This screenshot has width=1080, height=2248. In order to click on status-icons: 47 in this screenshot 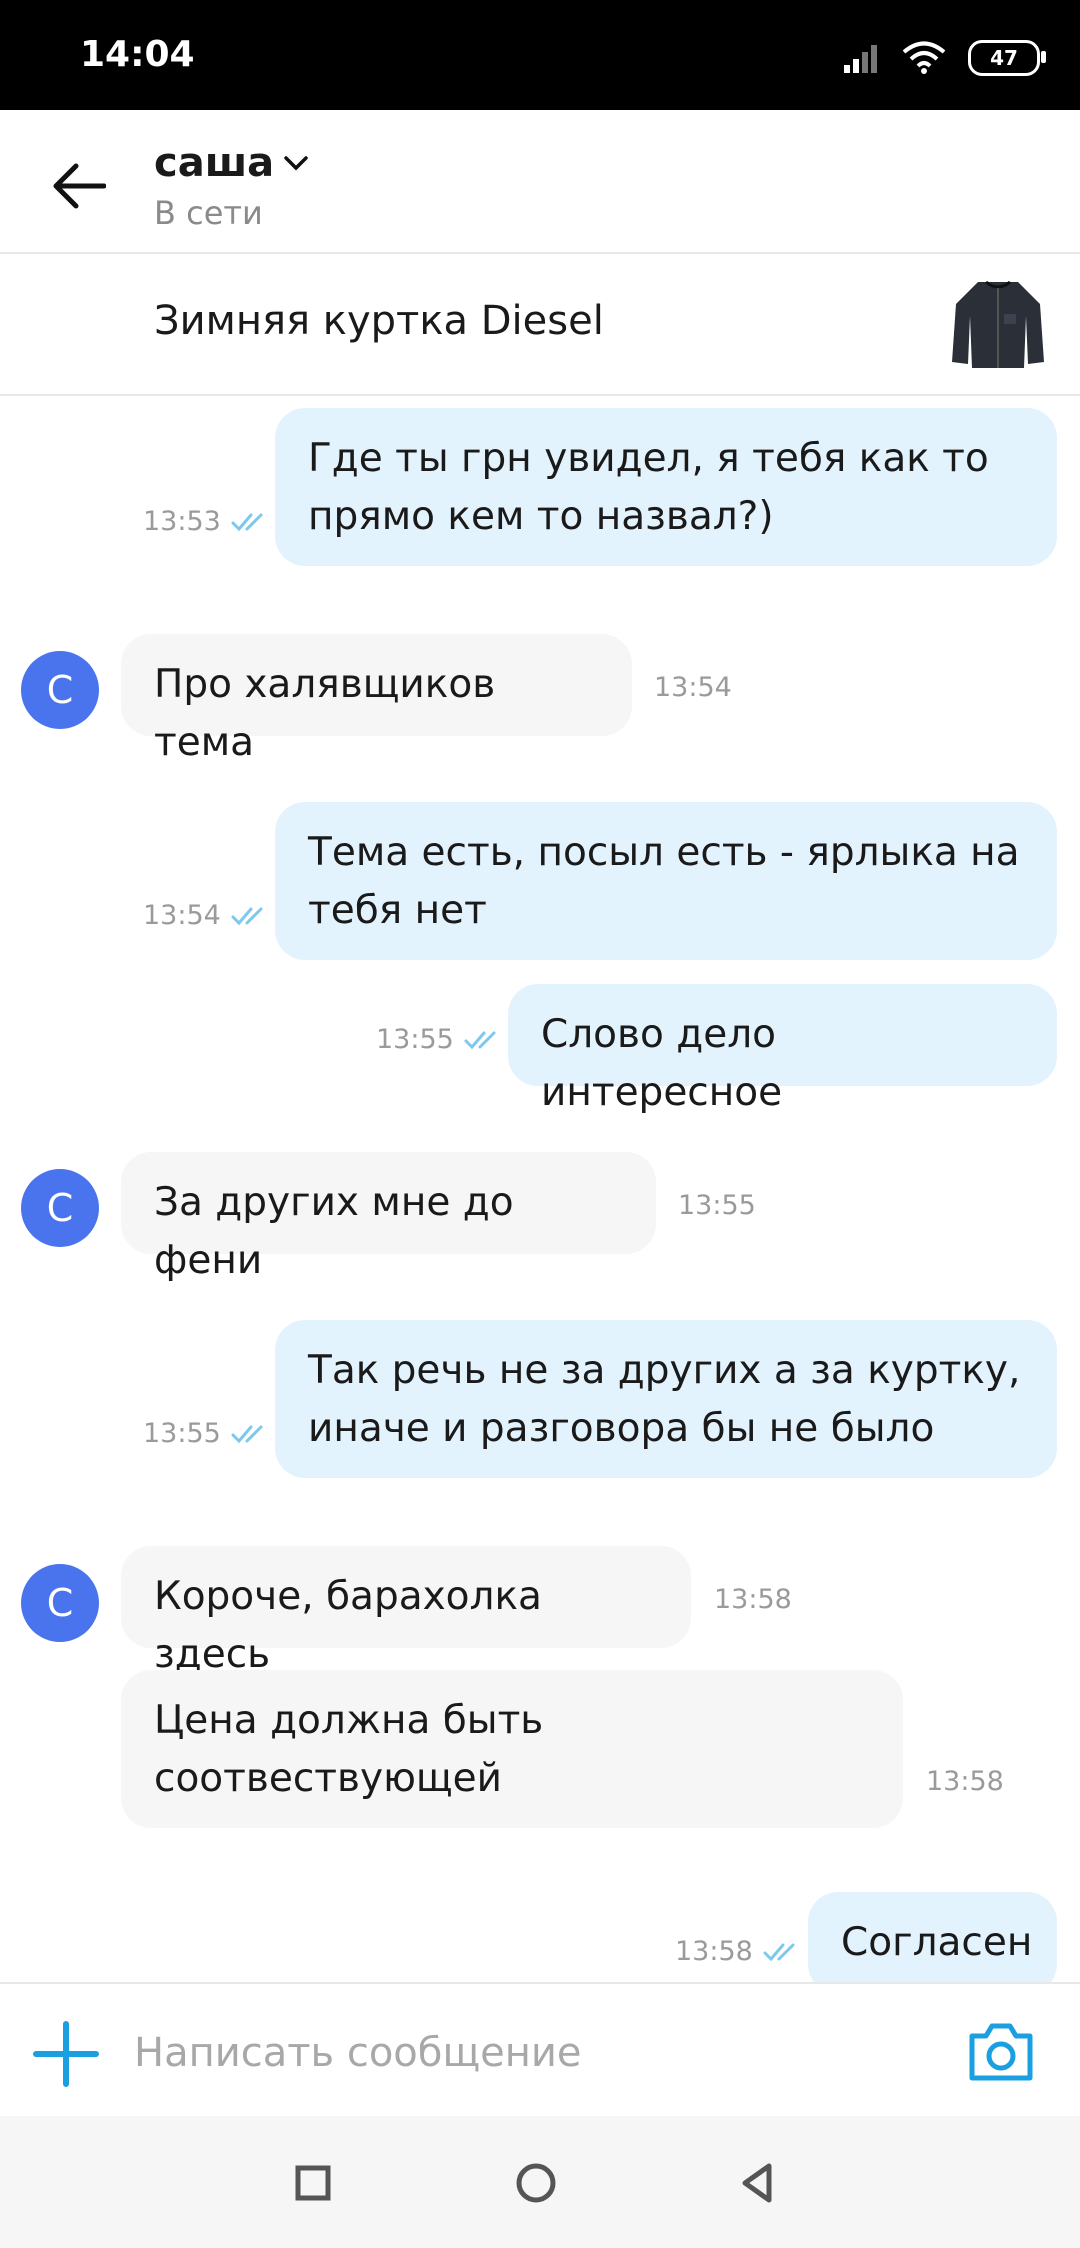, I will do `click(945, 58)`.